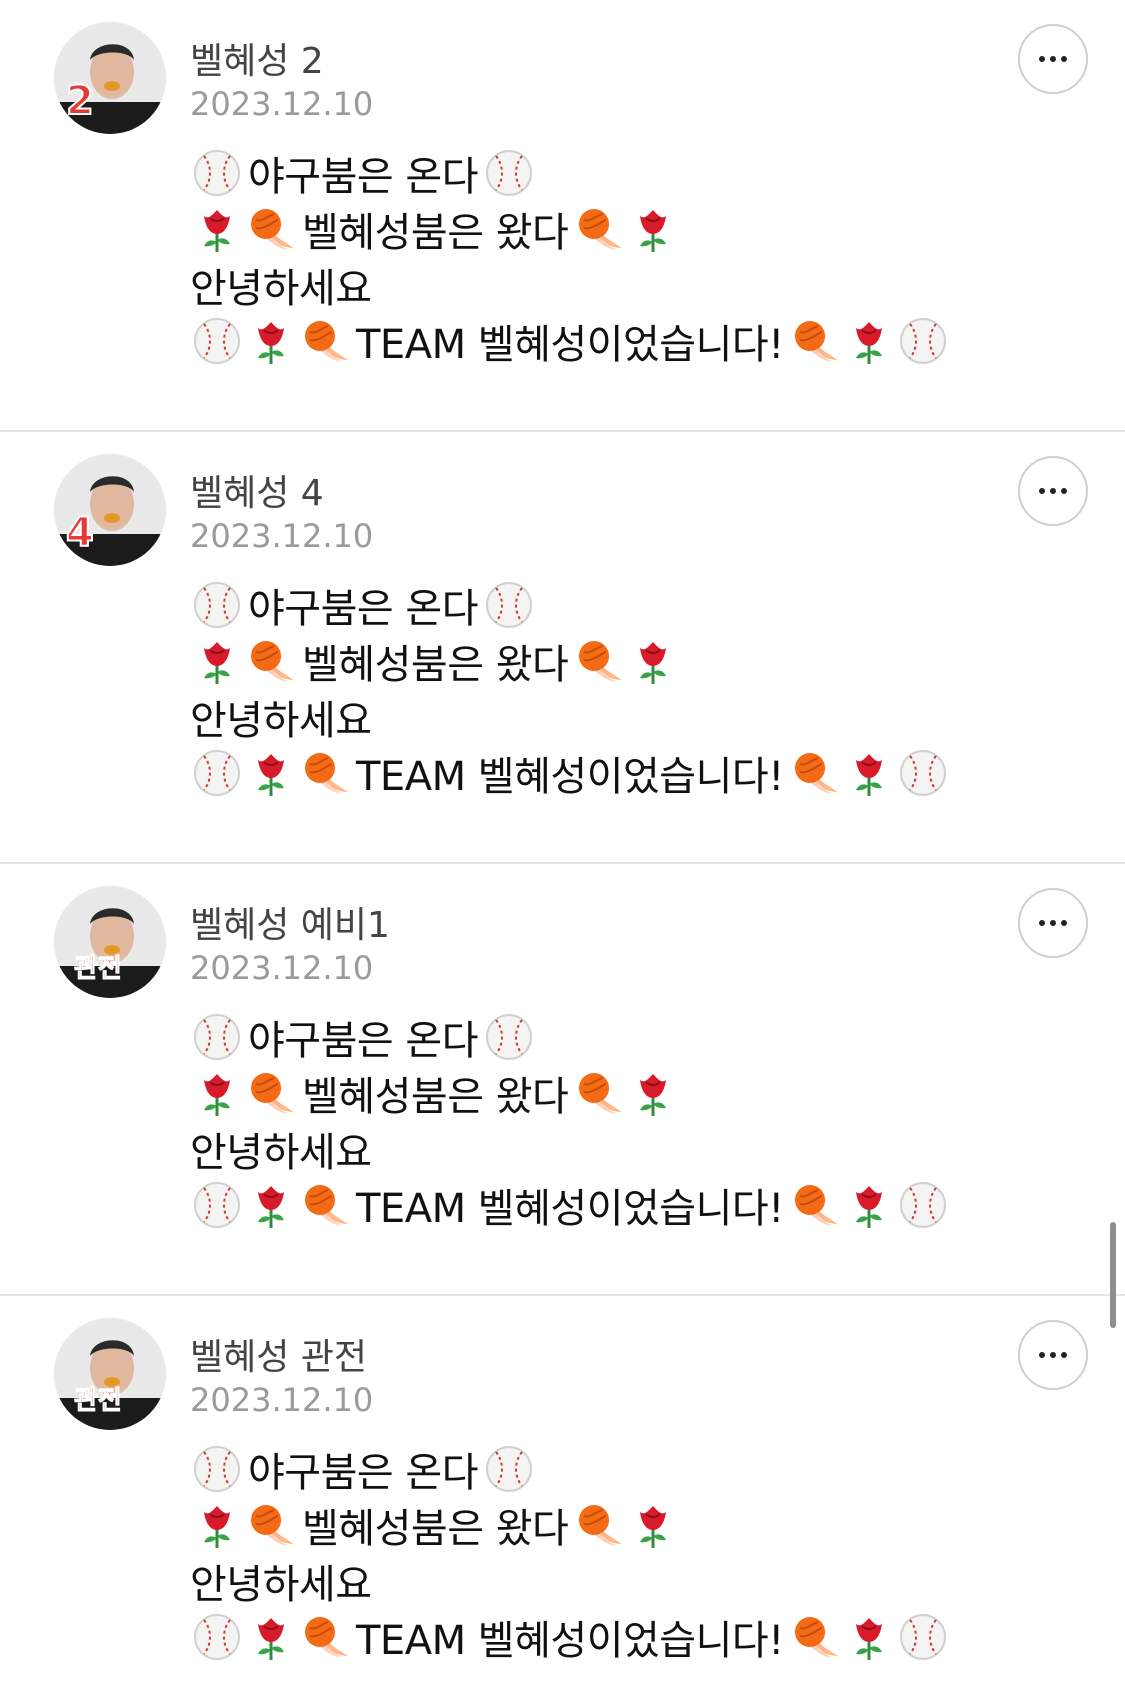  Describe the element at coordinates (278, 1354) in the screenshot. I see `author-name: 벨혜성 관전` at that location.